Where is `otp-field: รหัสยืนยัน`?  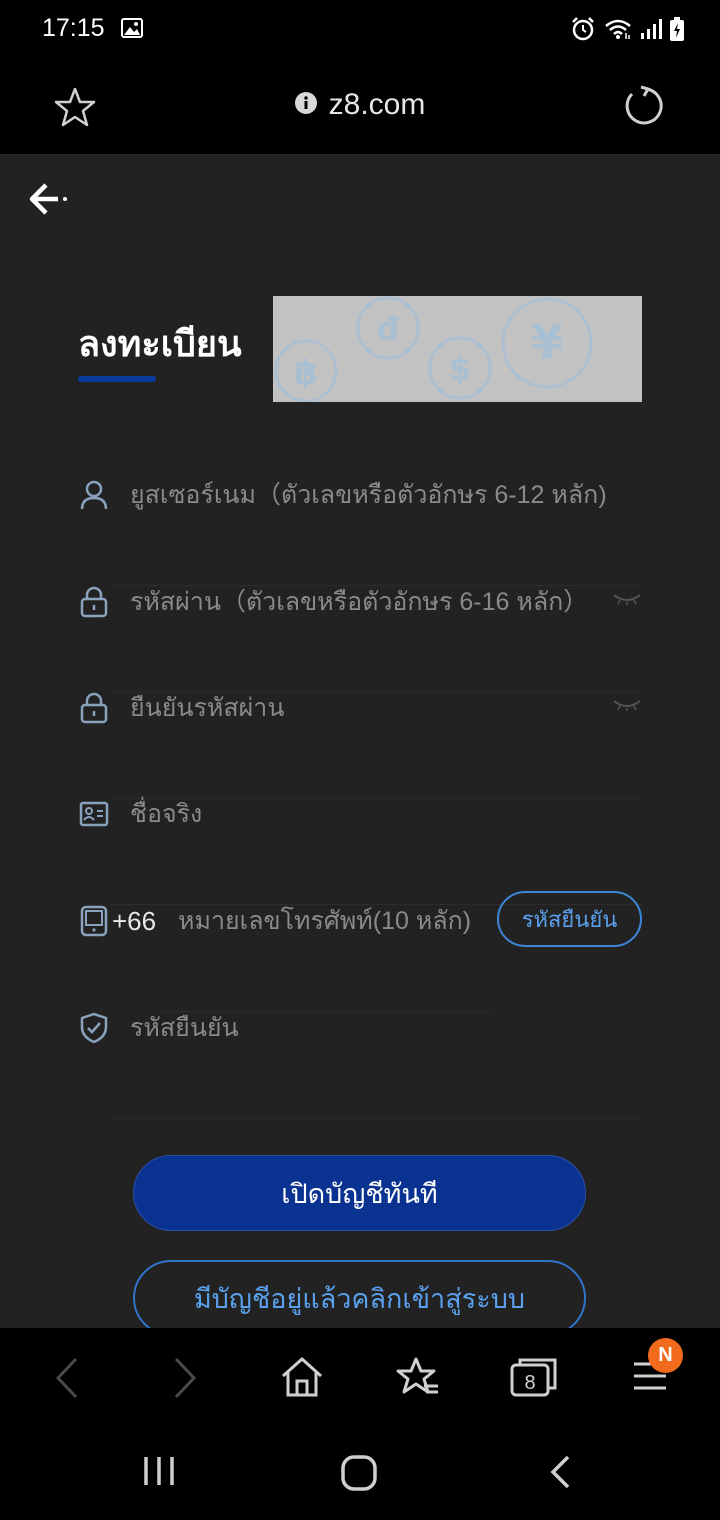
otp-field: รหัสยืนยัน is located at coordinates (360, 1065).